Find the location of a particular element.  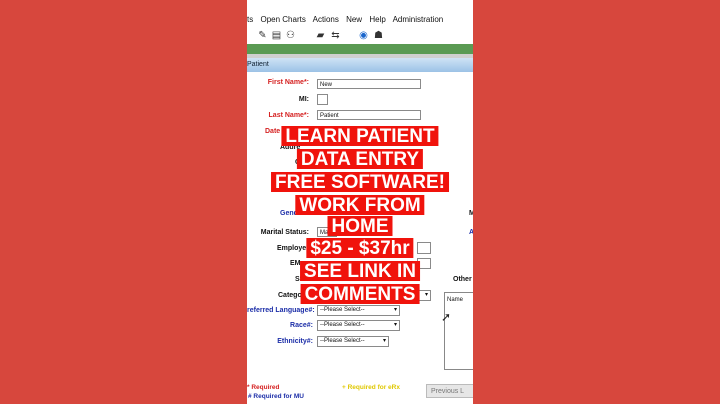

overlay-line-7: SEE LINK IN is located at coordinates (360, 271).